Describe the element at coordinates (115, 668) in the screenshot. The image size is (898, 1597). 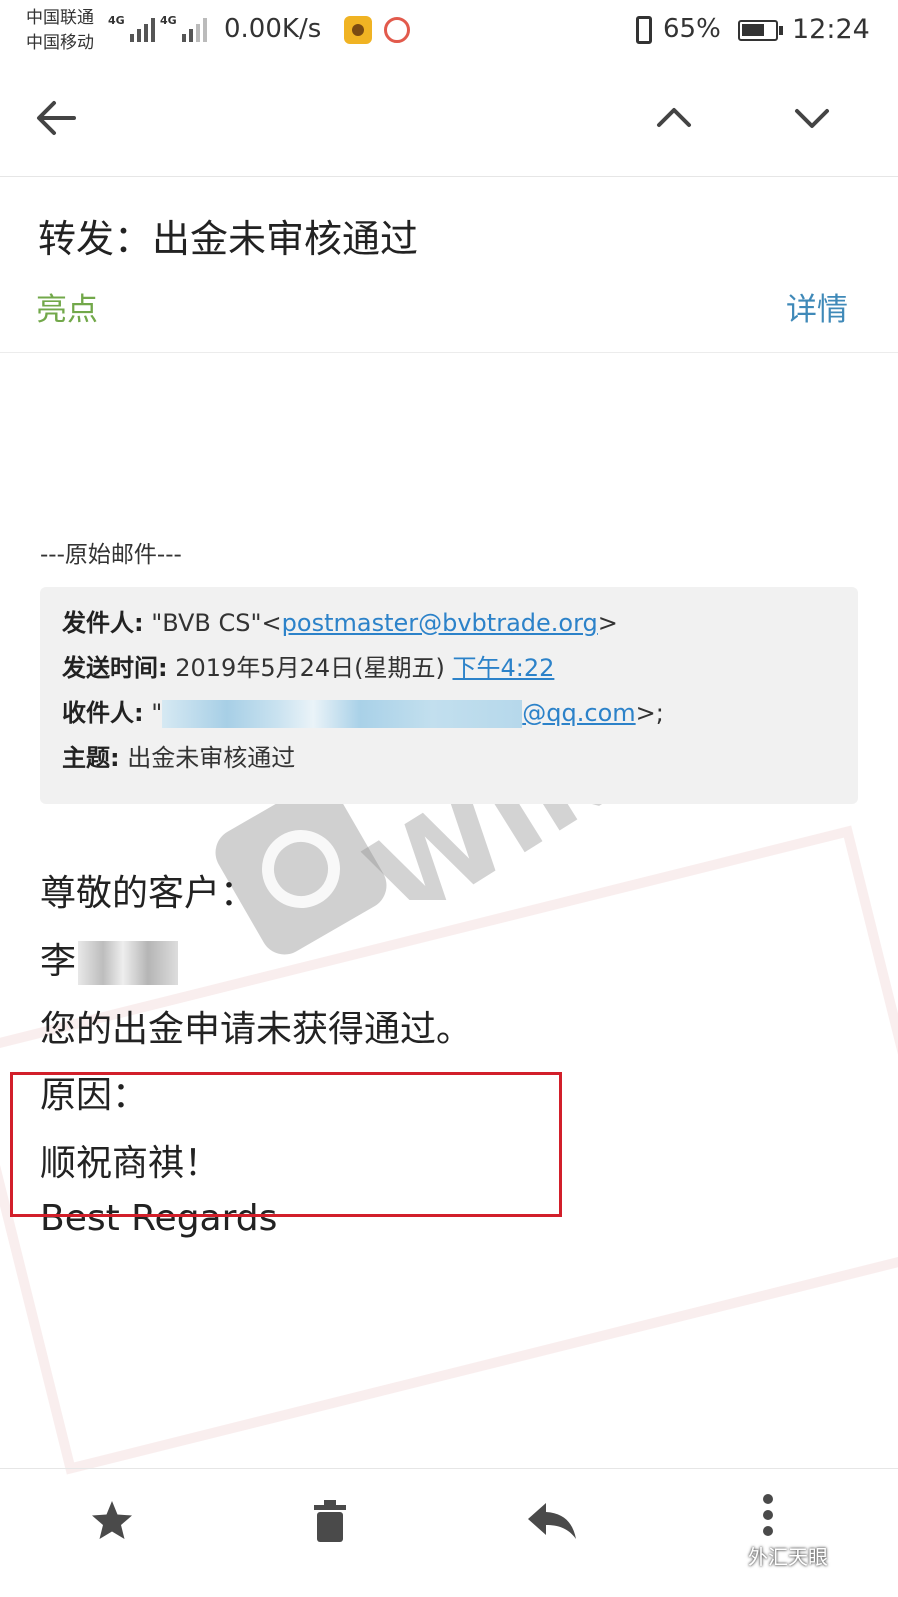
I see `sent-label: 发送时间:` at that location.